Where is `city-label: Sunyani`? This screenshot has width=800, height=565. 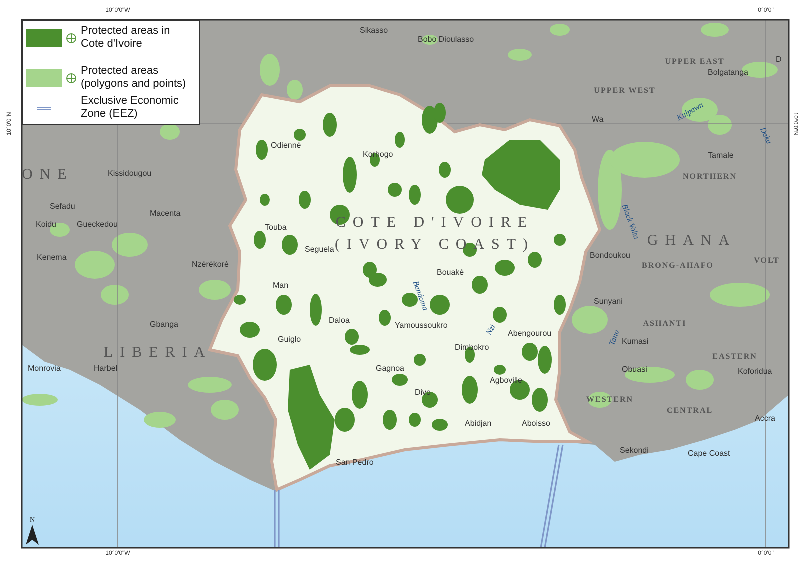 city-label: Sunyani is located at coordinates (608, 302).